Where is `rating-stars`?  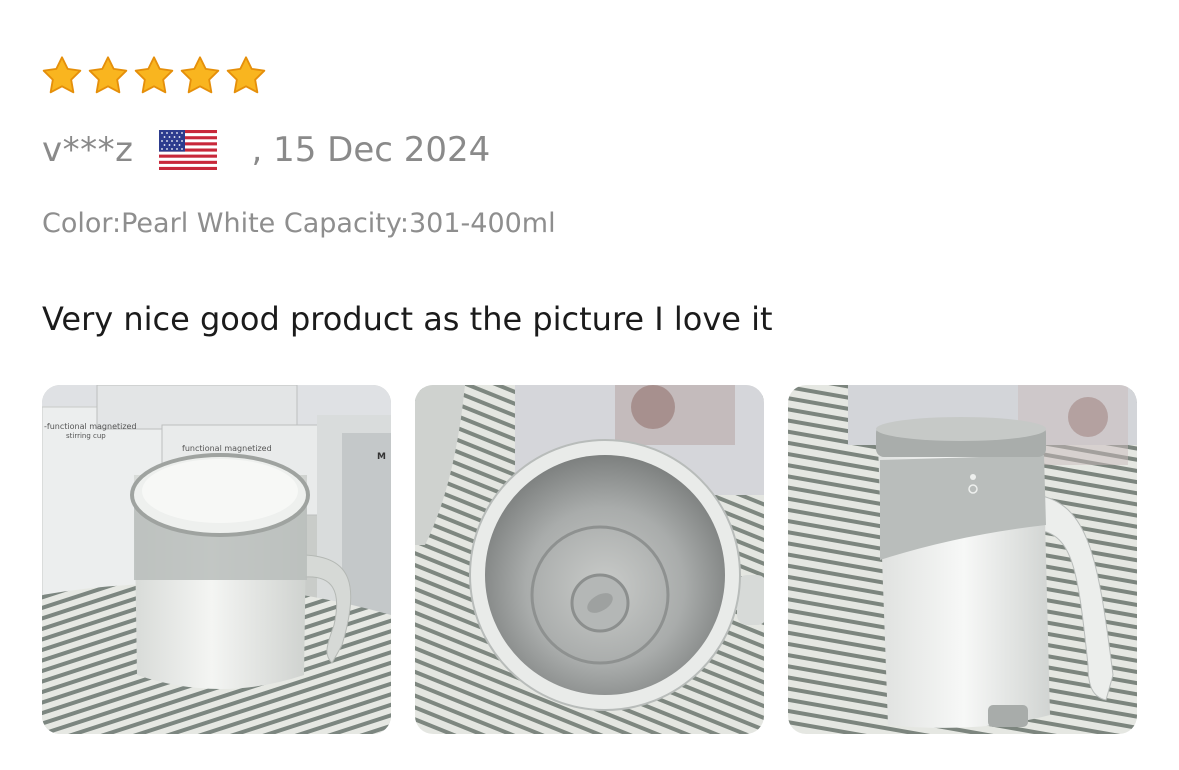
rating-stars is located at coordinates (154, 76).